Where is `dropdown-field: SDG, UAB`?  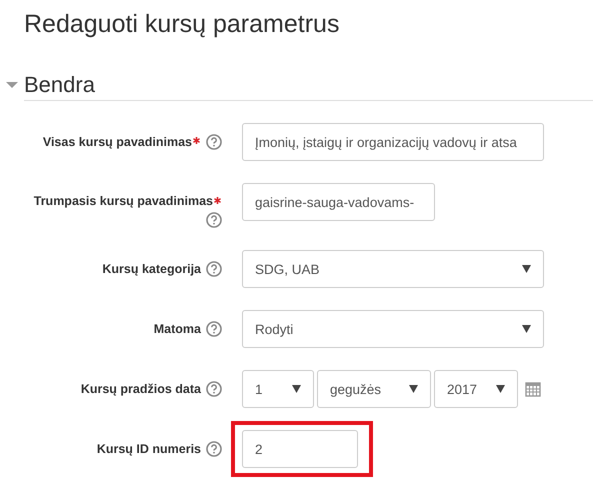 dropdown-field: SDG, UAB is located at coordinates (393, 269).